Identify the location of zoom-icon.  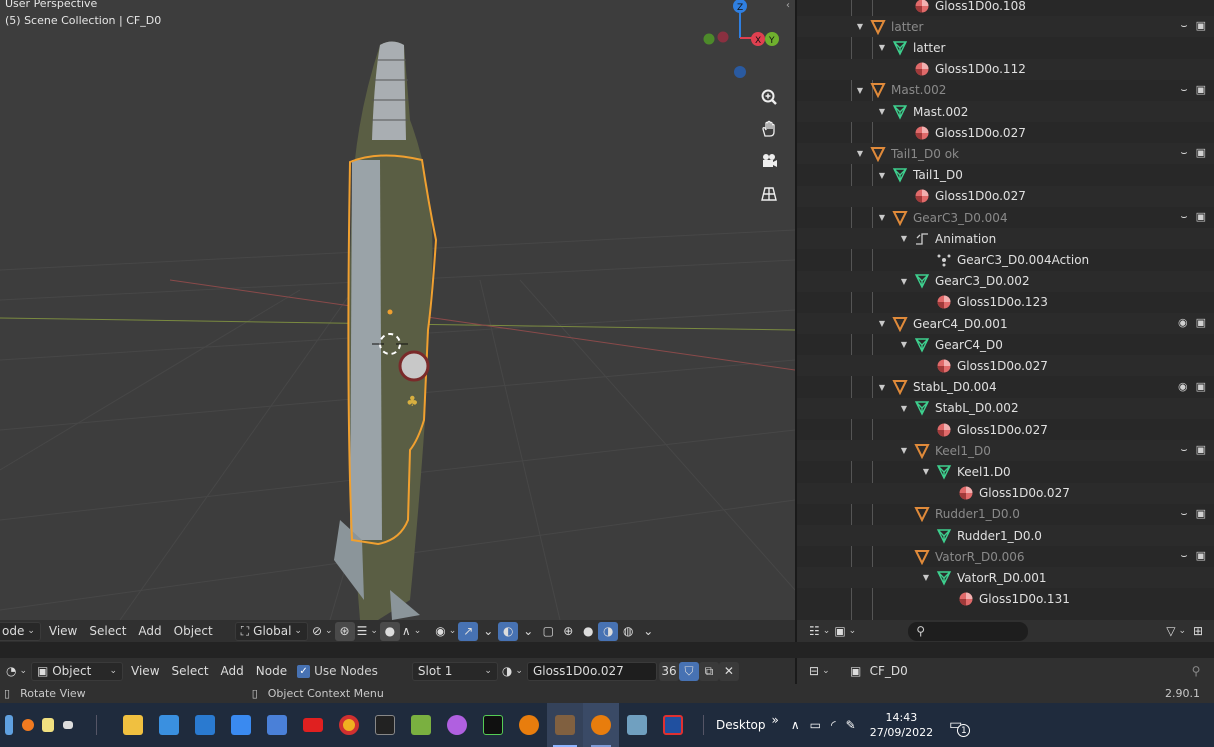
(769, 97).